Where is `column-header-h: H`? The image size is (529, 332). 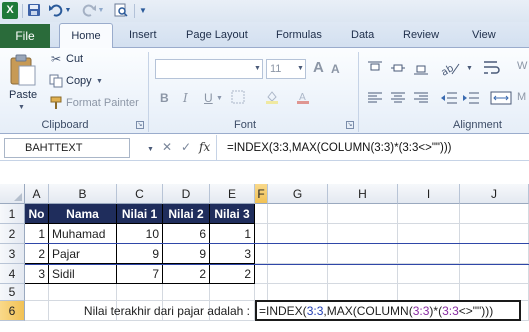
column-header-h: H is located at coordinates (363, 194).